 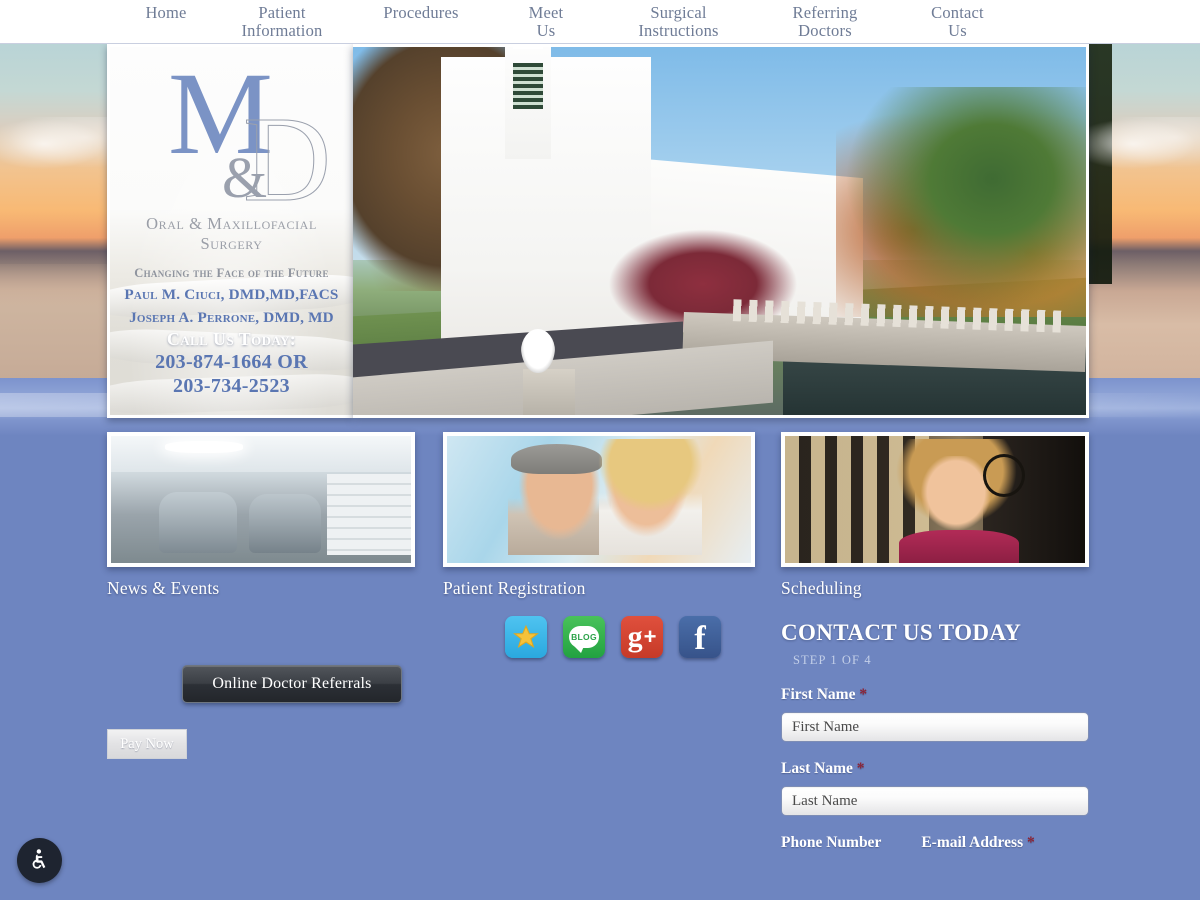 I want to click on card-news-events-label: News & Events, so click(x=163, y=588).